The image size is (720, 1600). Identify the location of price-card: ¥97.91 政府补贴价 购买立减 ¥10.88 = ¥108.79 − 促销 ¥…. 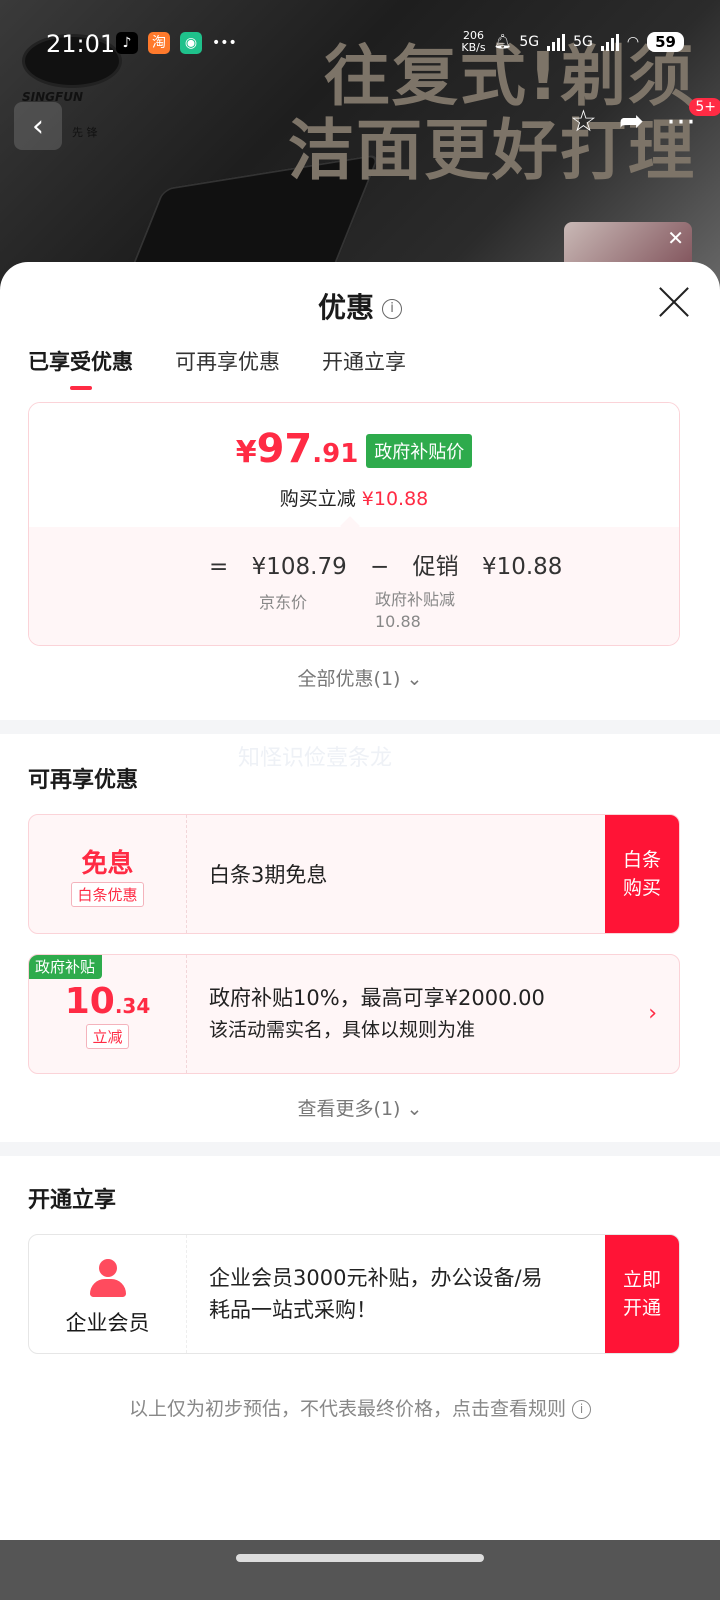
(354, 524).